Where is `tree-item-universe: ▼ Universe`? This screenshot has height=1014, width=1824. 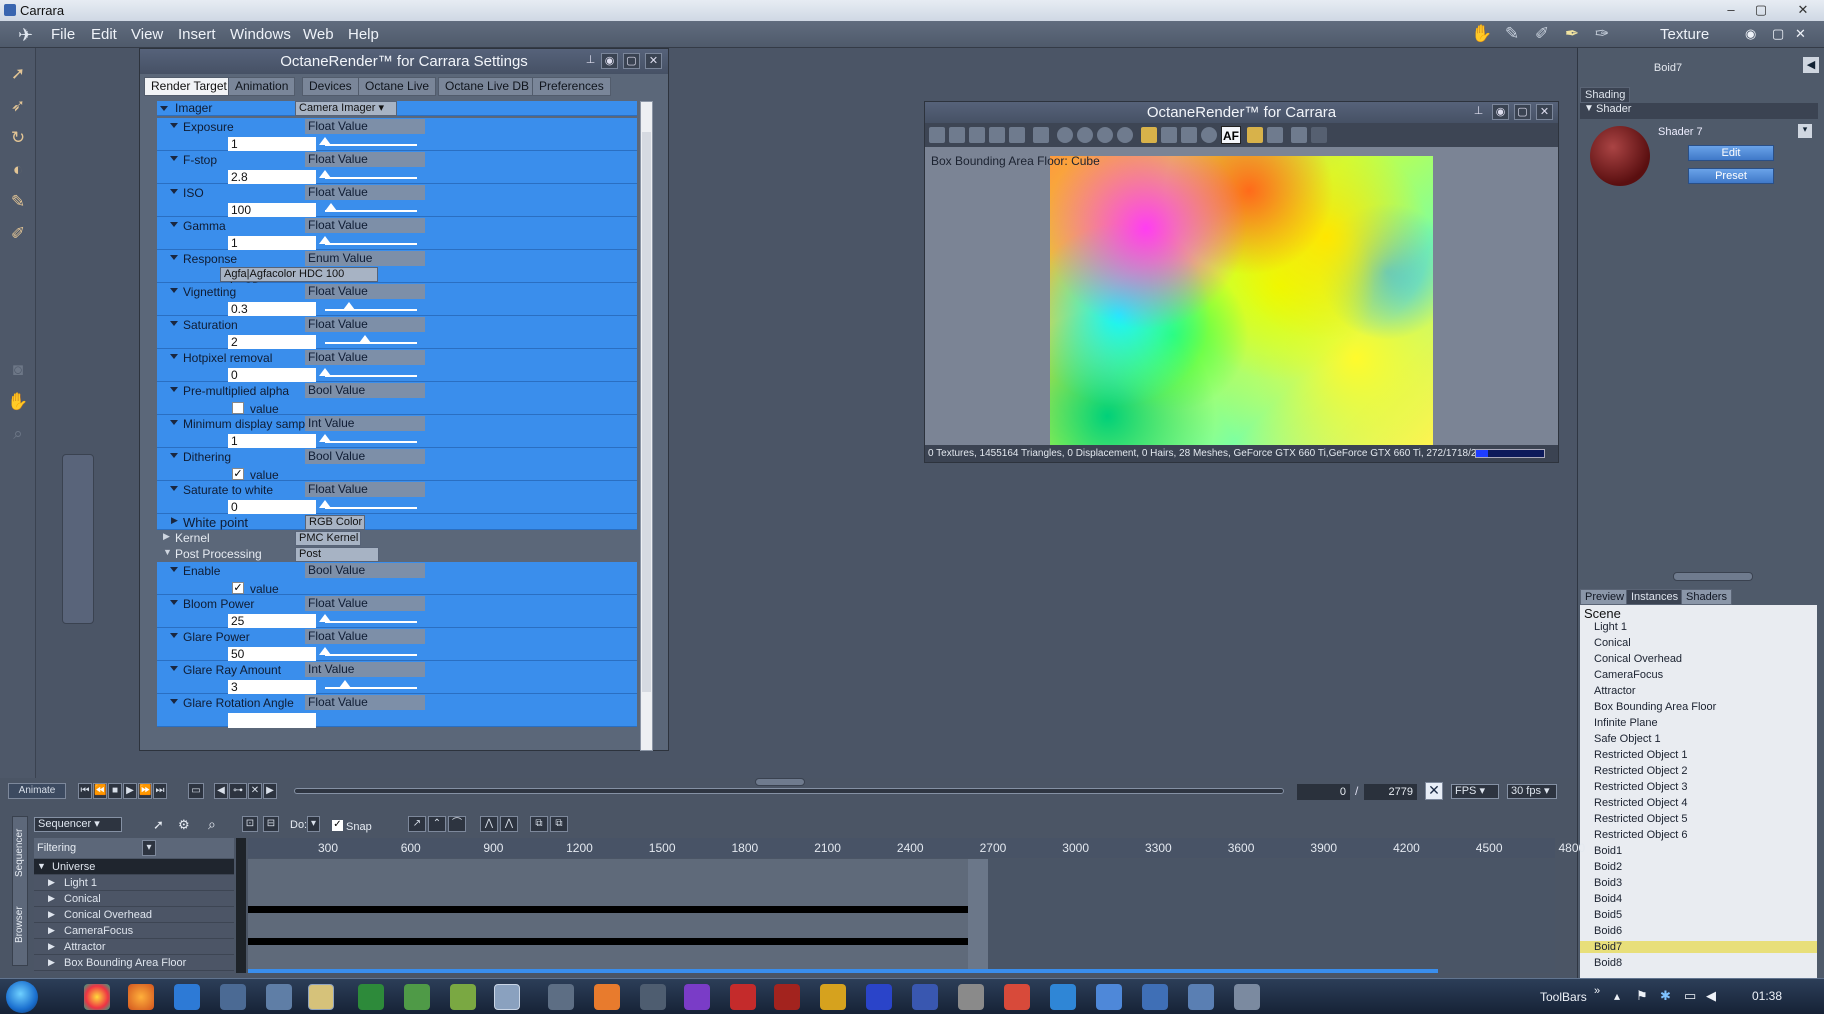
tree-item-universe: ▼ Universe is located at coordinates (134, 867).